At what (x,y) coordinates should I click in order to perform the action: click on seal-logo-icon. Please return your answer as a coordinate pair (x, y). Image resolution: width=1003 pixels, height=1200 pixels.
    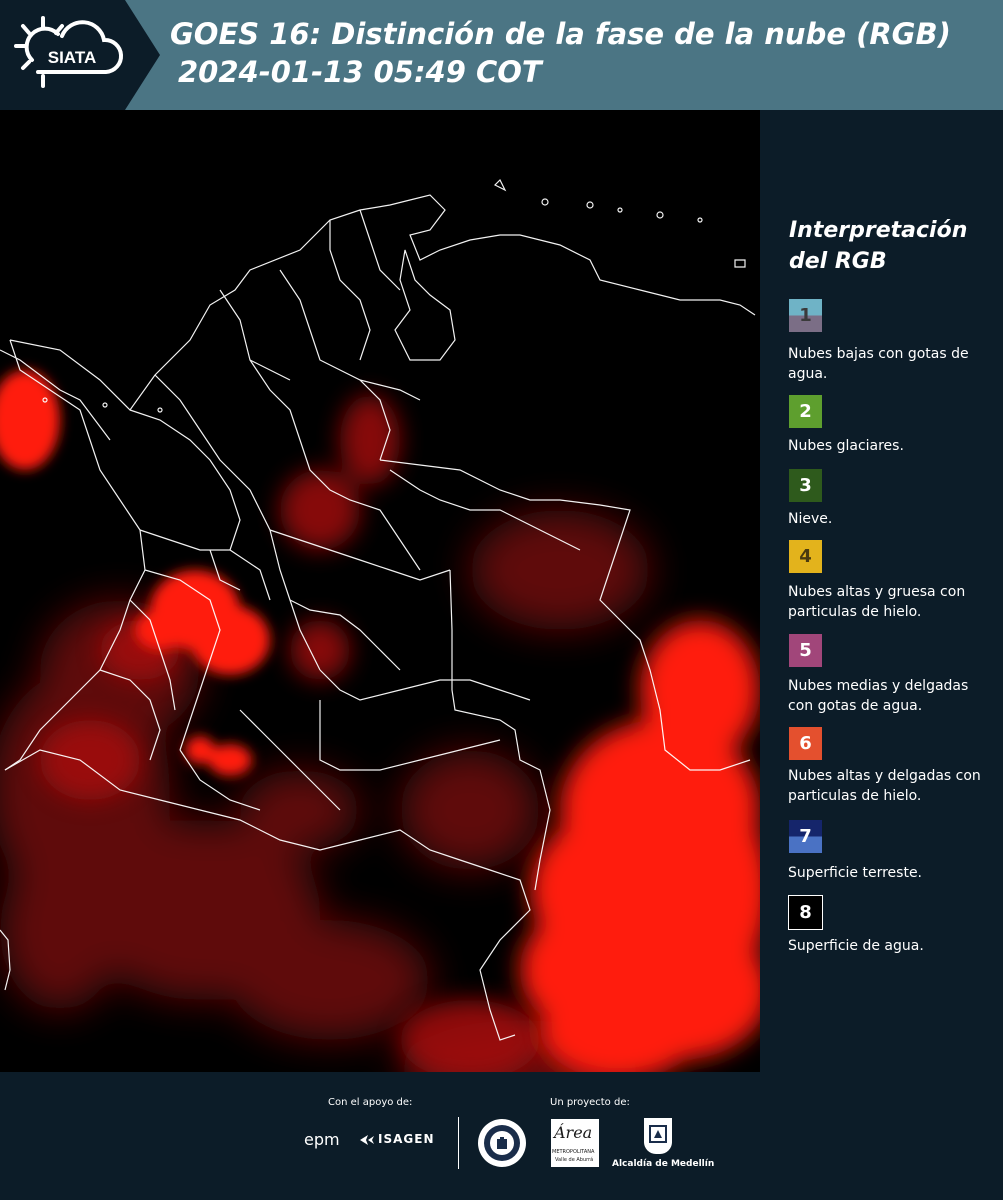
    Looking at the image, I should click on (502, 1143).